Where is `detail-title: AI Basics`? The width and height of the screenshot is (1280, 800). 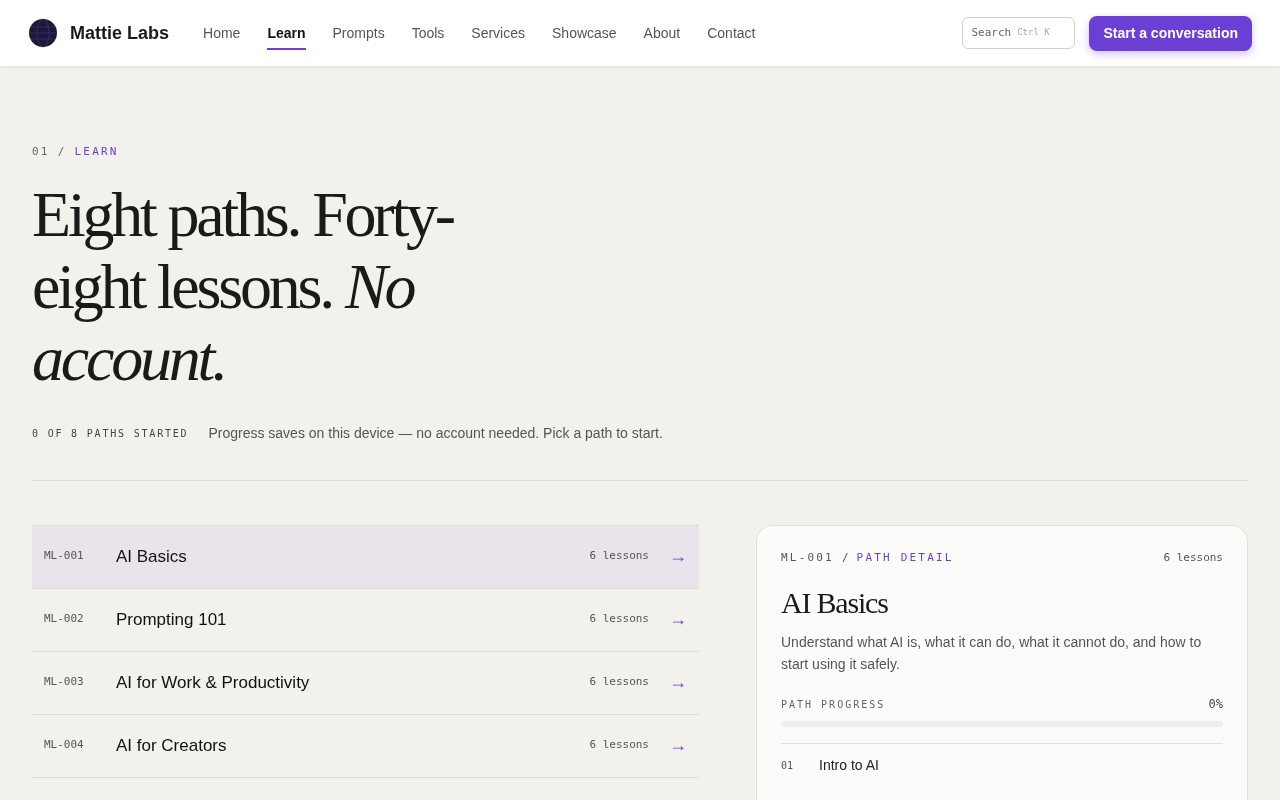
detail-title: AI Basics is located at coordinates (835, 603).